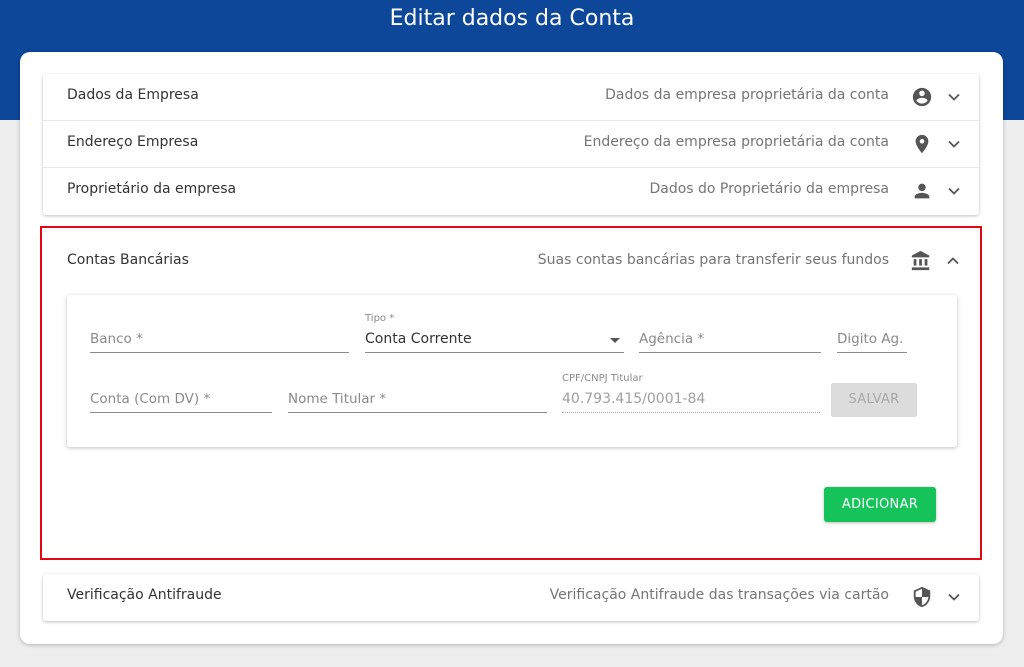  What do you see at coordinates (512, 18) in the screenshot?
I see `page-title: Editar dados da Conta` at bounding box center [512, 18].